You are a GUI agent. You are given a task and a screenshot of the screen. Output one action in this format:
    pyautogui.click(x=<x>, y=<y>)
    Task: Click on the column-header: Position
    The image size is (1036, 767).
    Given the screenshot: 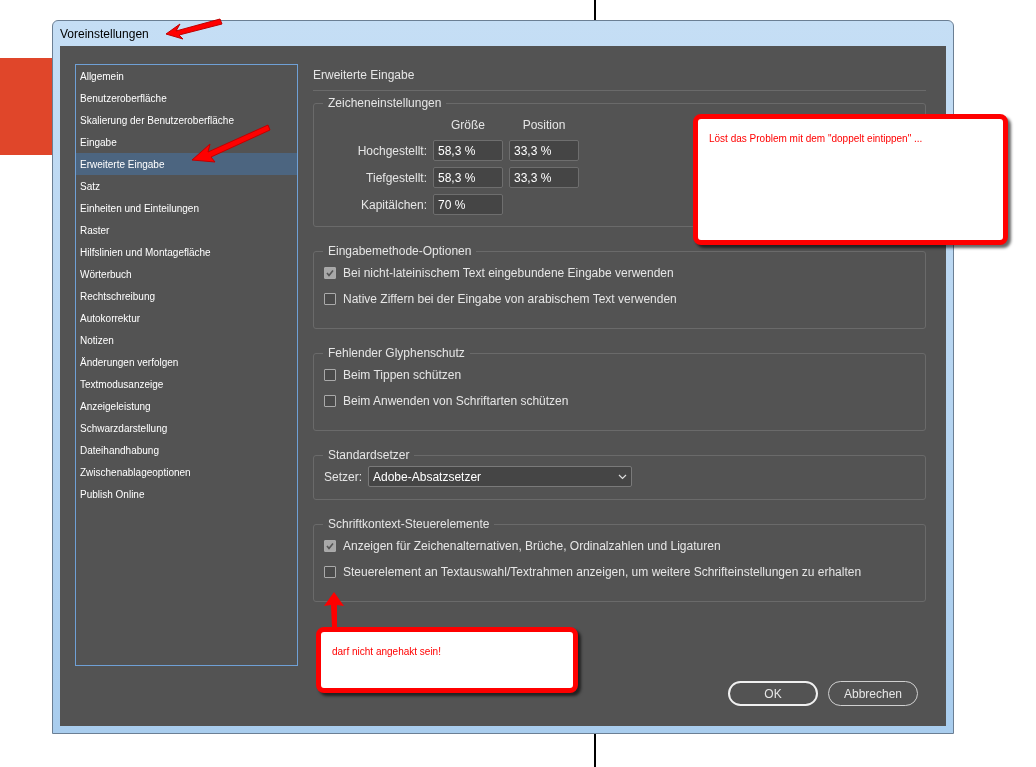 What is the action you would take?
    pyautogui.click(x=544, y=125)
    